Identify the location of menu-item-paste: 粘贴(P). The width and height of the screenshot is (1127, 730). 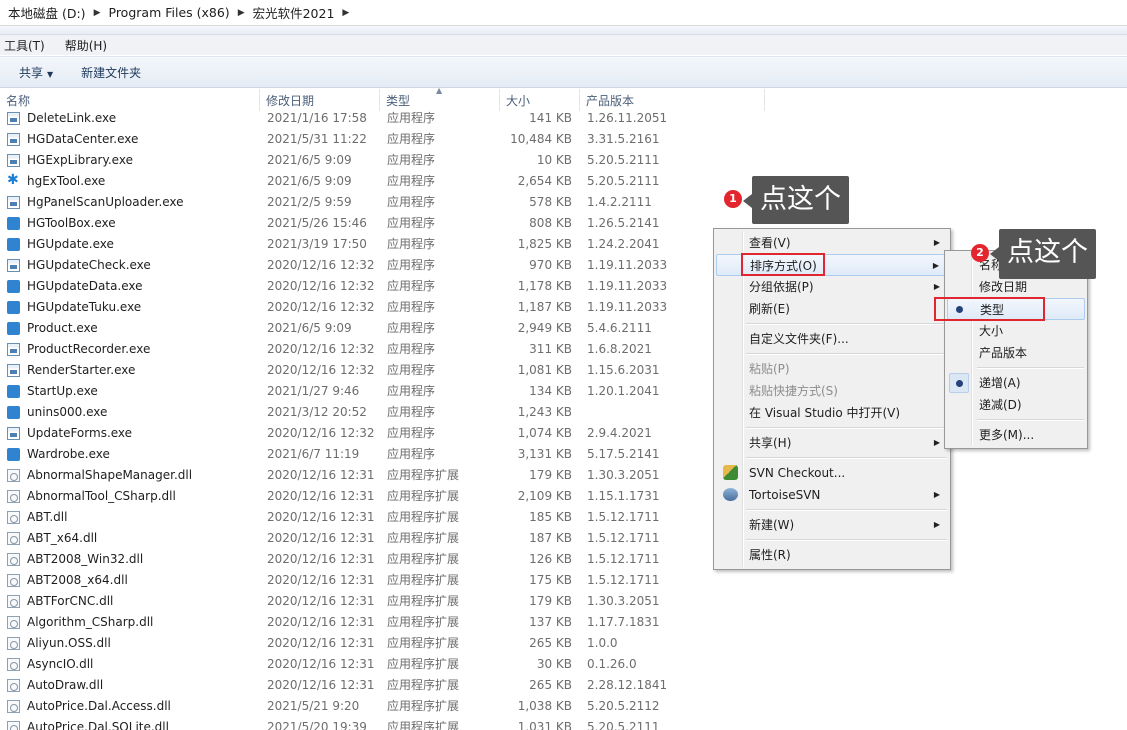
(832, 369).